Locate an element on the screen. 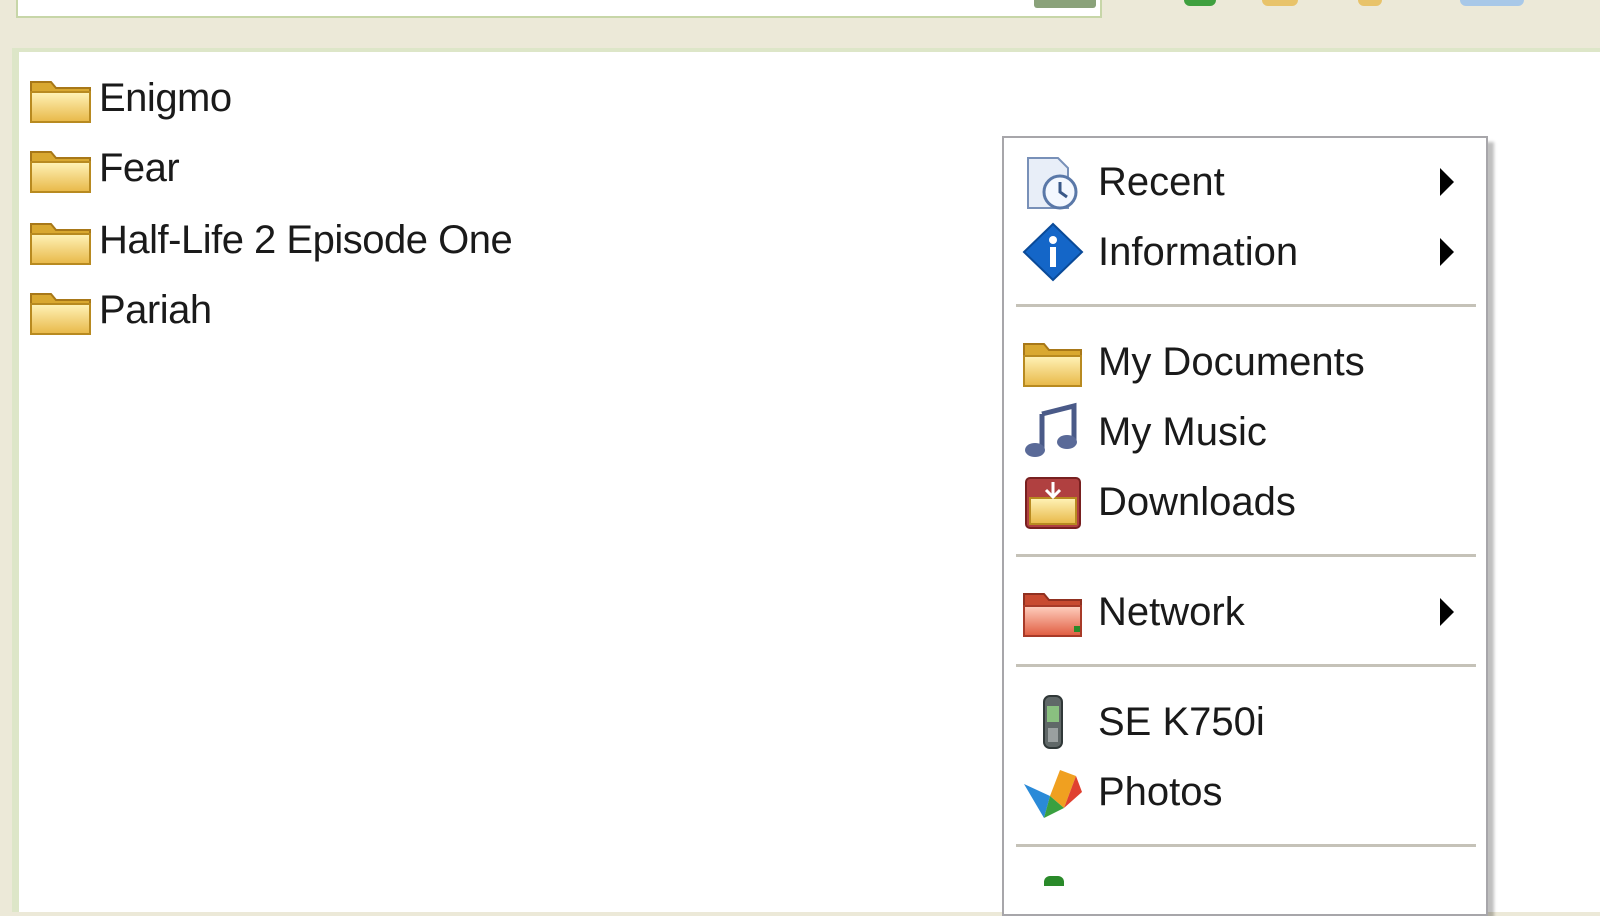  address-toolbar is located at coordinates (800, 23).